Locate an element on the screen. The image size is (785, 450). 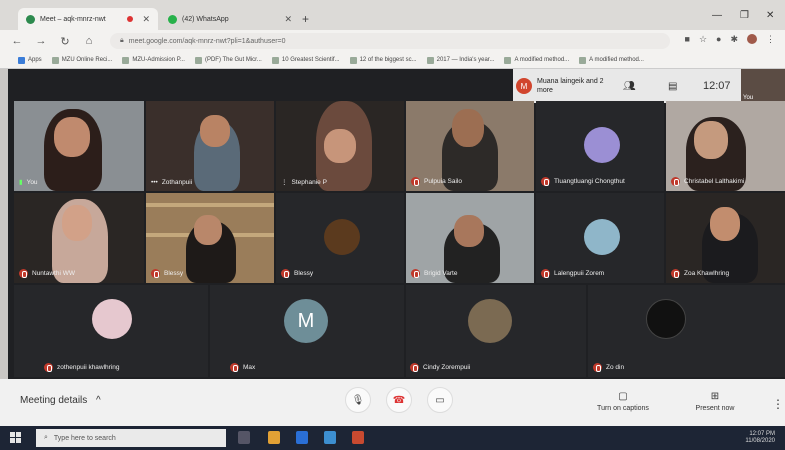
participant-tile: Lalengpuii Zorem is located at coordinates (600, 238).